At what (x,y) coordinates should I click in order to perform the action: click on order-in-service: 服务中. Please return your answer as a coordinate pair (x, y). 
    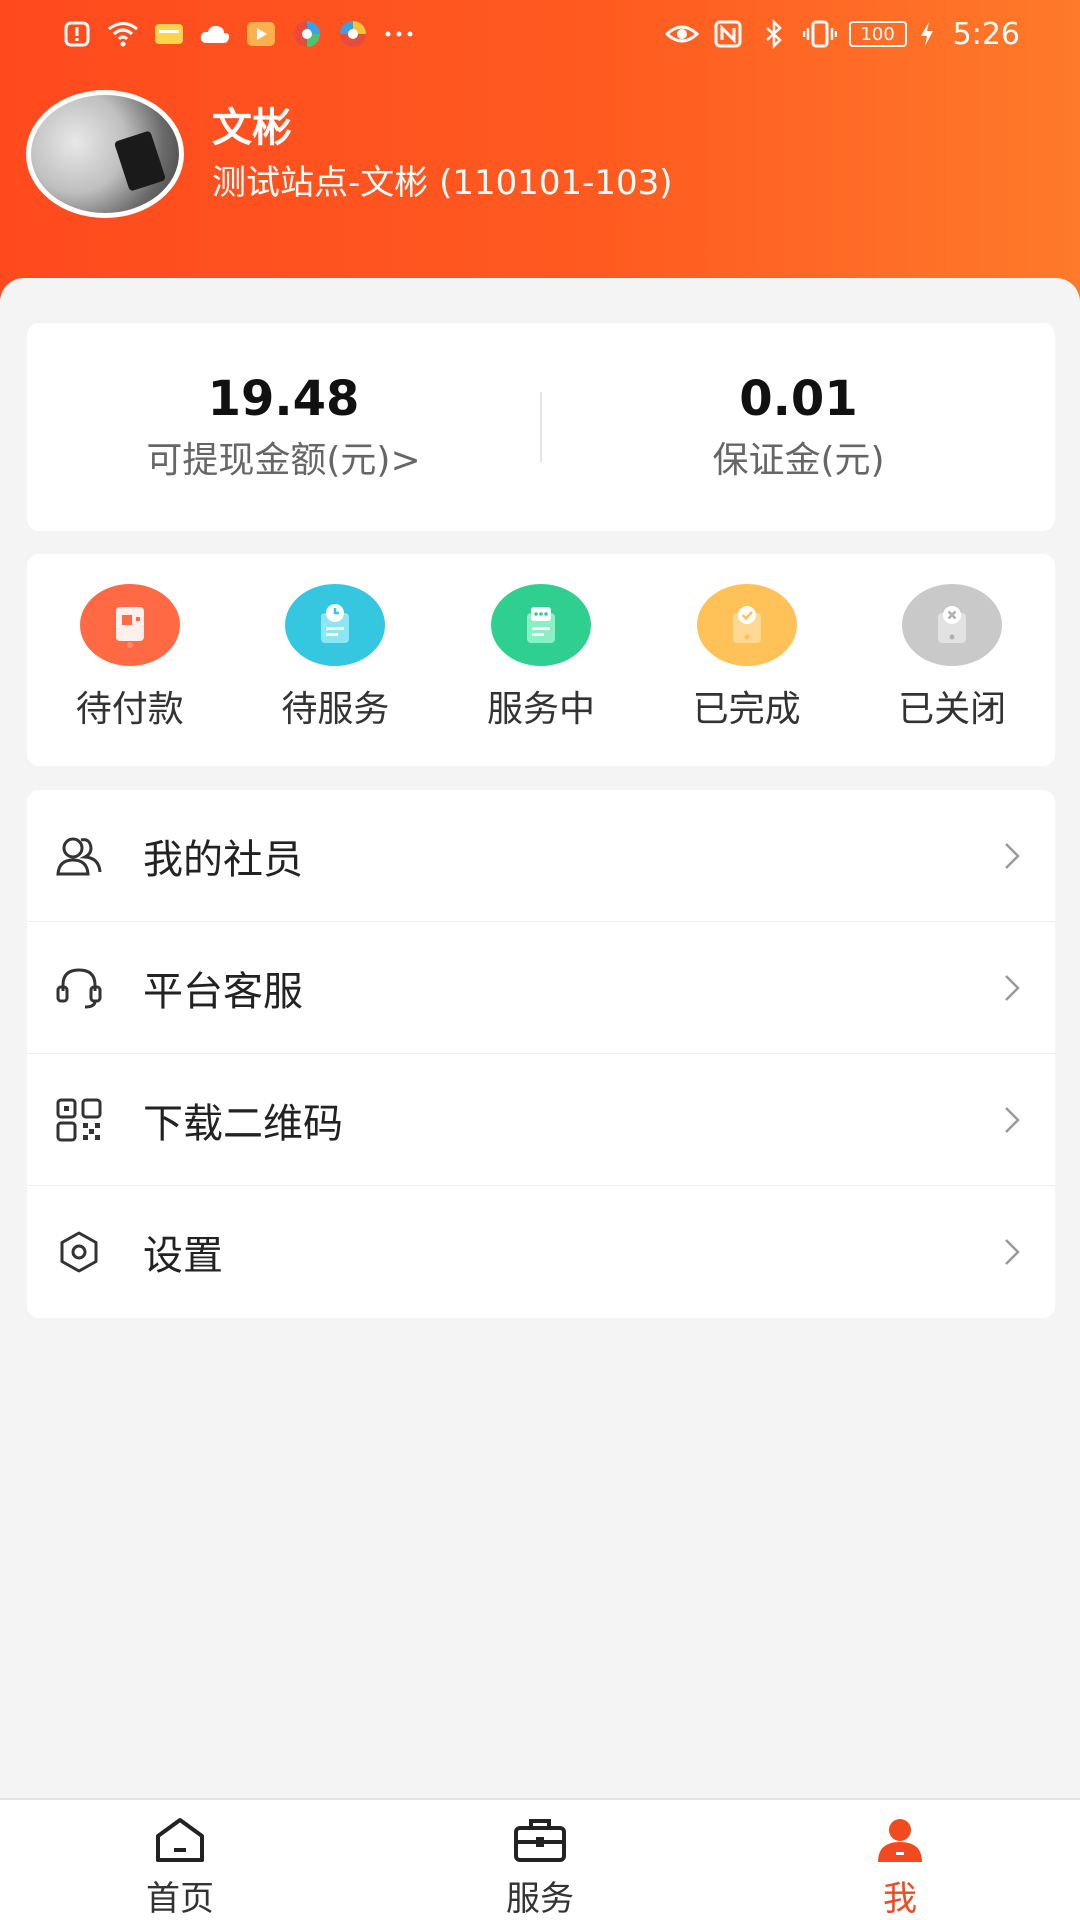
    Looking at the image, I should click on (541, 658).